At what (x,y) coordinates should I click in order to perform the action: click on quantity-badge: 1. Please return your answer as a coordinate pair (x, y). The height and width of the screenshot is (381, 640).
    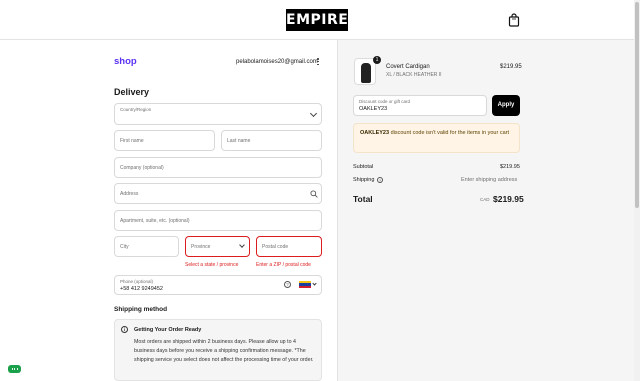
    Looking at the image, I should click on (377, 60).